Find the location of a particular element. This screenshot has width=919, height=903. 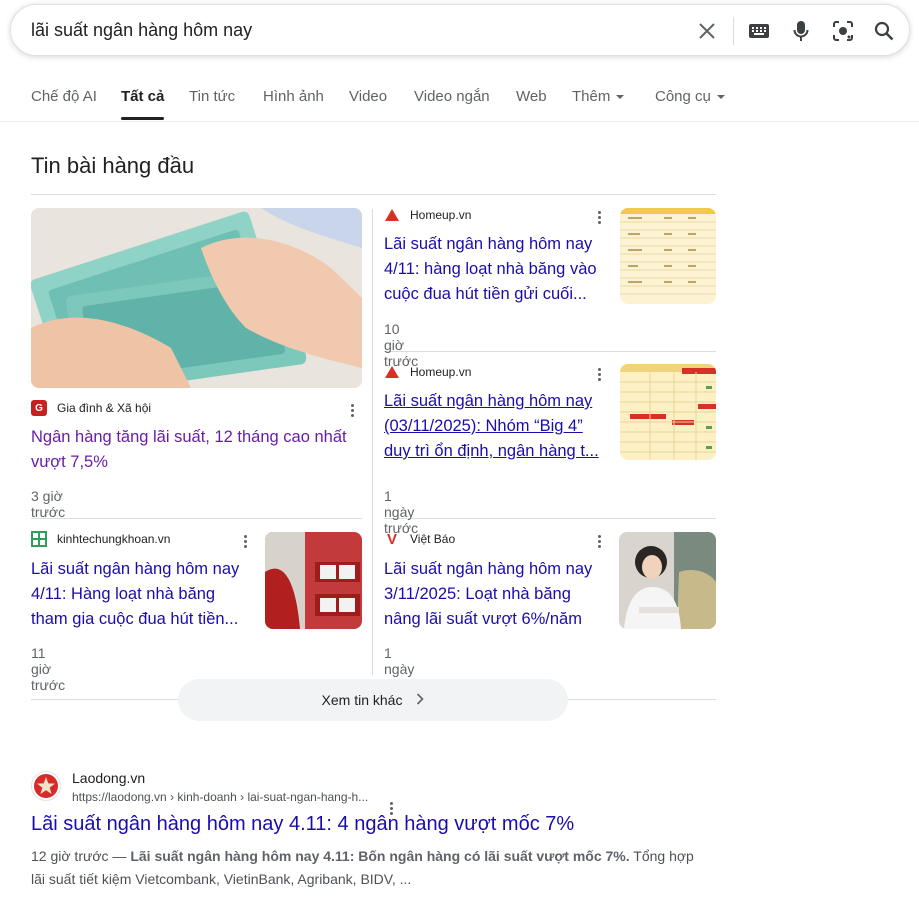

news-thumbnail: 500000 is located at coordinates (196, 298).